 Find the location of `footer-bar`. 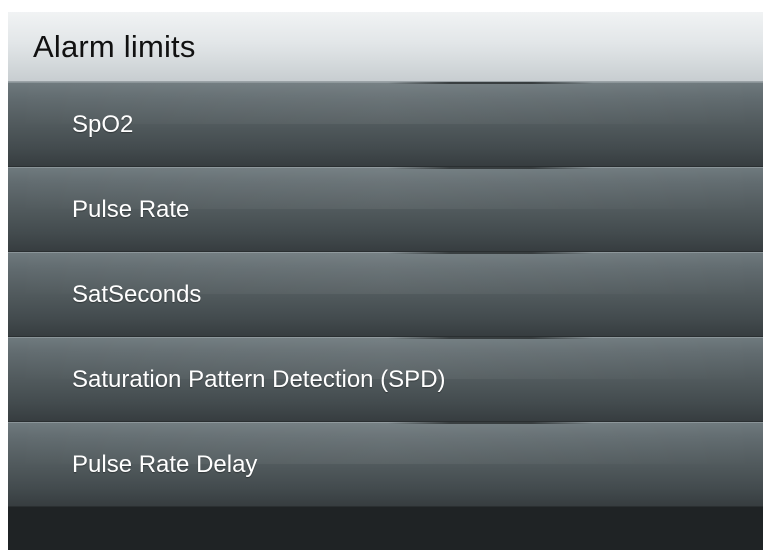

footer-bar is located at coordinates (385, 529).